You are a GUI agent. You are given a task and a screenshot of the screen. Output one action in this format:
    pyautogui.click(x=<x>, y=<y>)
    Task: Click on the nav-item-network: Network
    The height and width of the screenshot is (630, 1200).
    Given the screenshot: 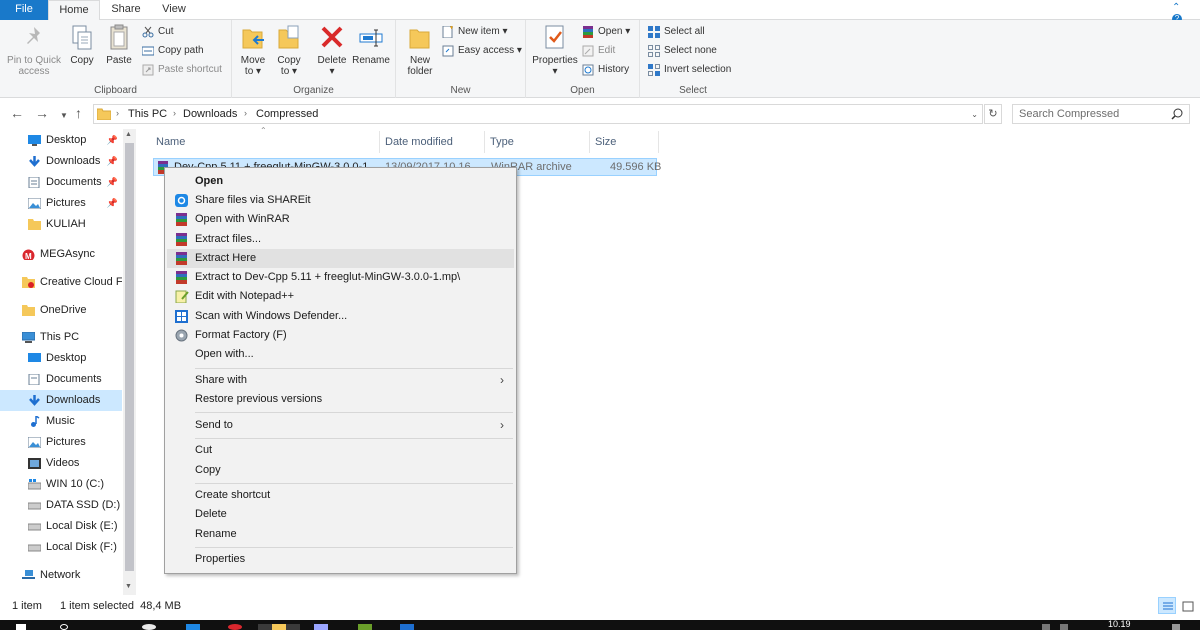 What is the action you would take?
    pyautogui.click(x=61, y=575)
    